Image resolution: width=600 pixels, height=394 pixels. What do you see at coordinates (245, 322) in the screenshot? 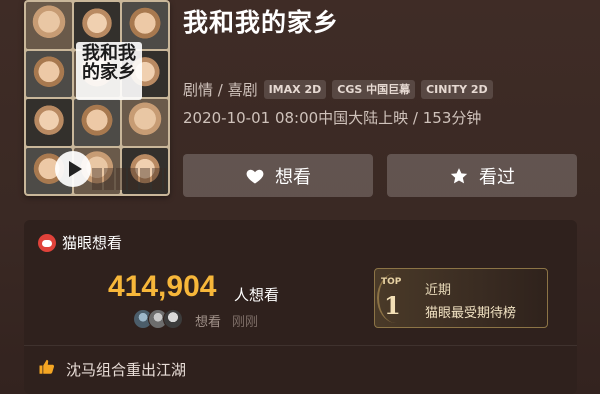
I see `avatar-time: 刚刚` at bounding box center [245, 322].